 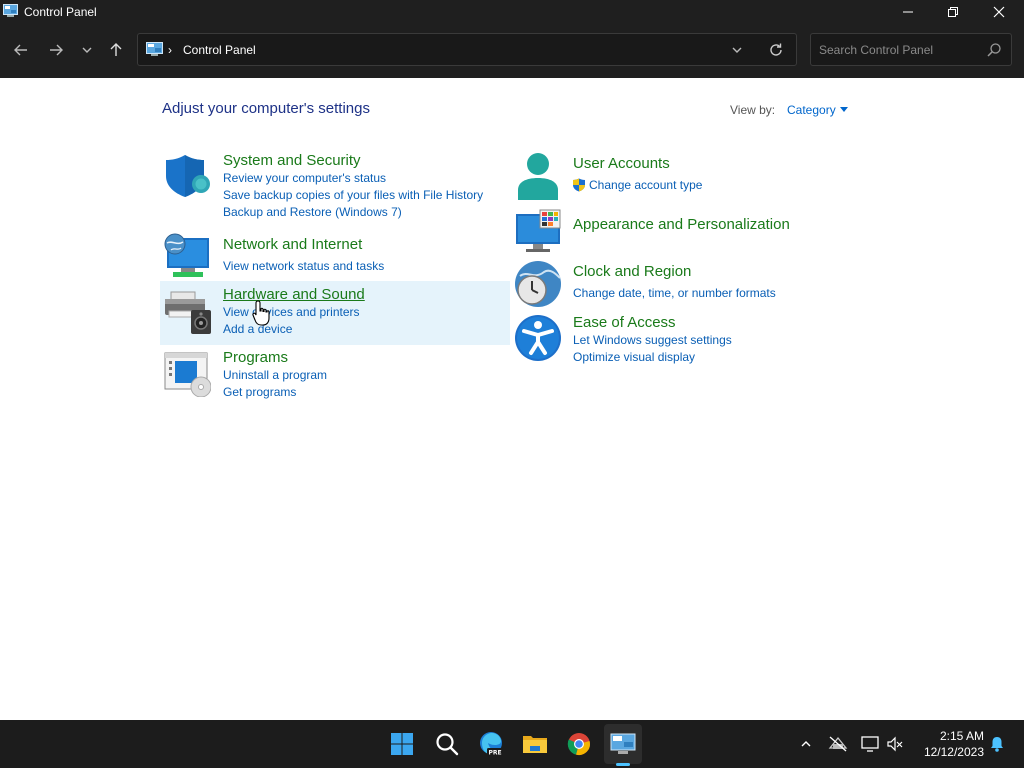 What do you see at coordinates (187, 256) in the screenshot?
I see `network-globe-icon` at bounding box center [187, 256].